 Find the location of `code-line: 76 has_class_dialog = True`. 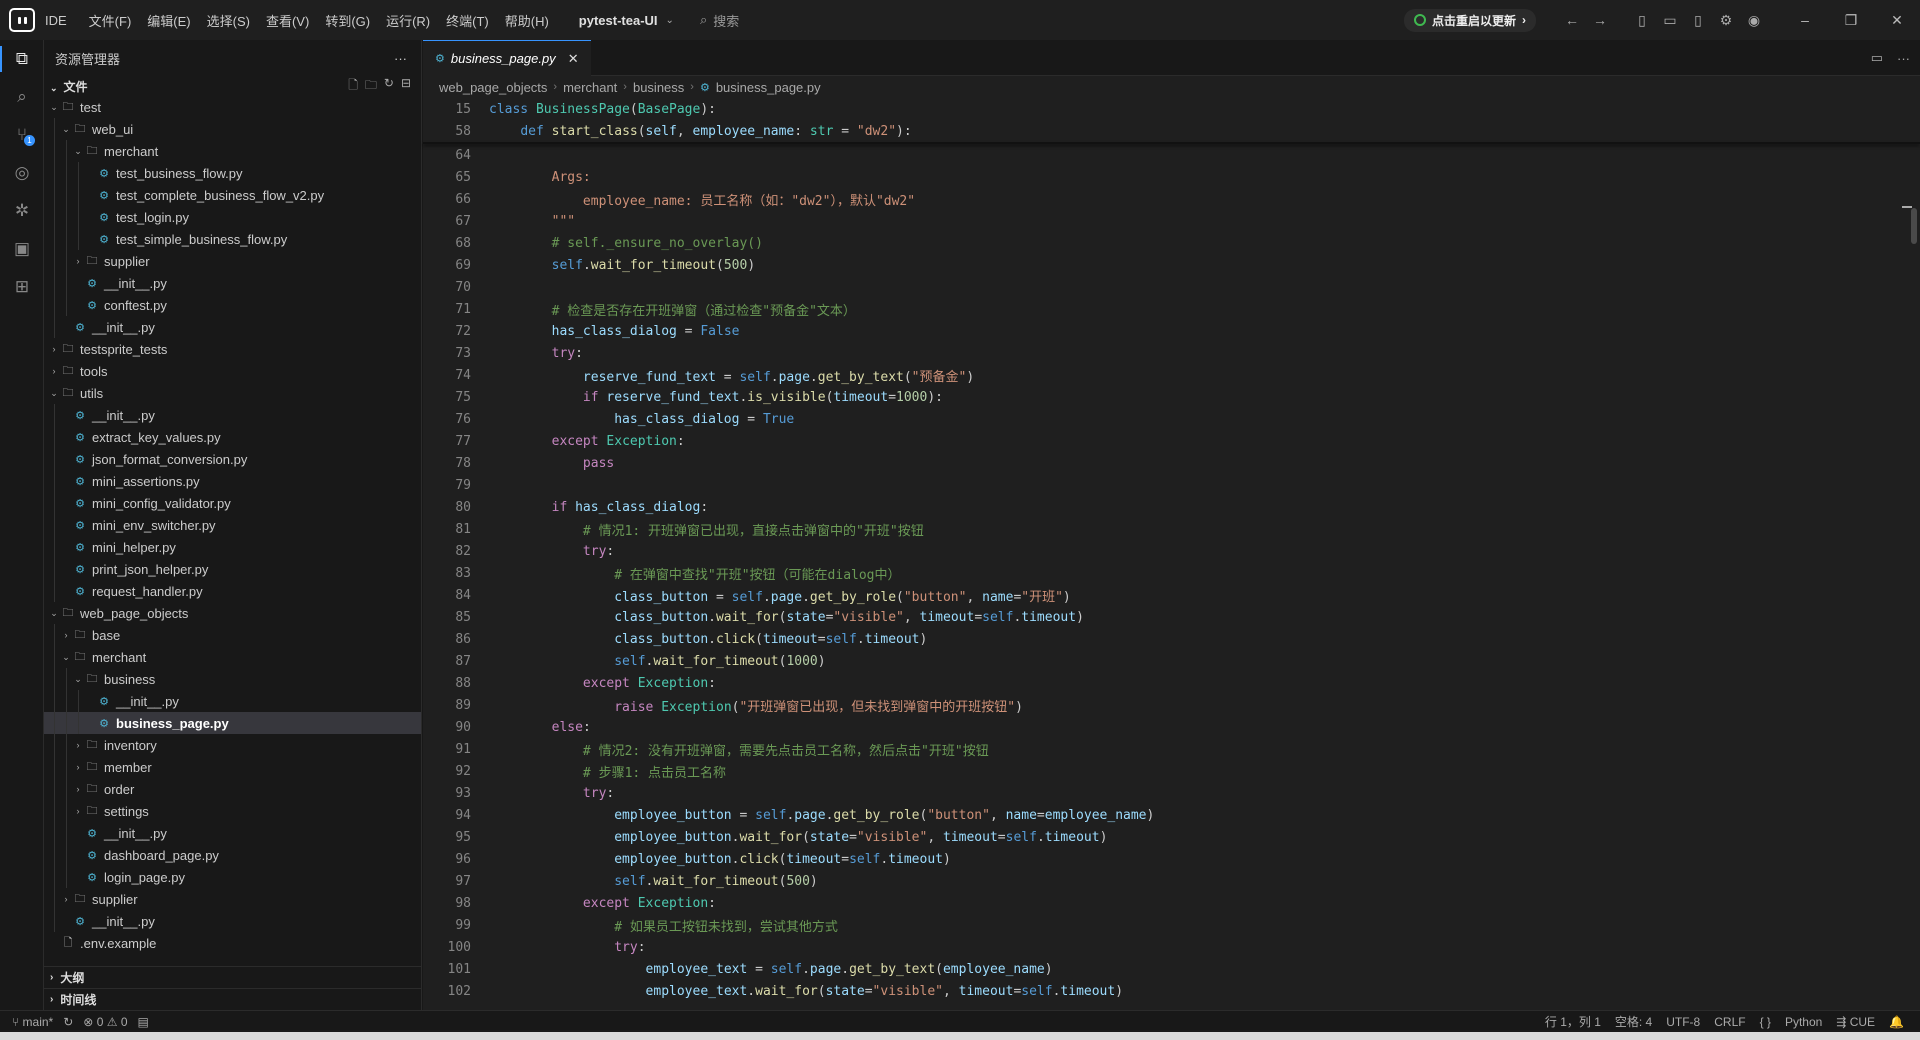

code-line: 76 has_class_dialog = True is located at coordinates (1171, 419).